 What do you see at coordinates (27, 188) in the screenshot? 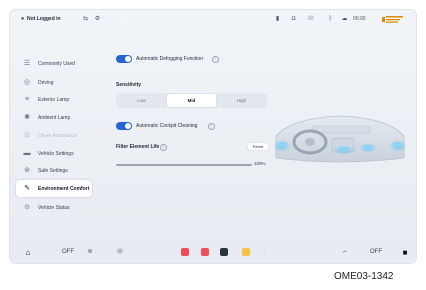
I see `fan-icon: ✎` at bounding box center [27, 188].